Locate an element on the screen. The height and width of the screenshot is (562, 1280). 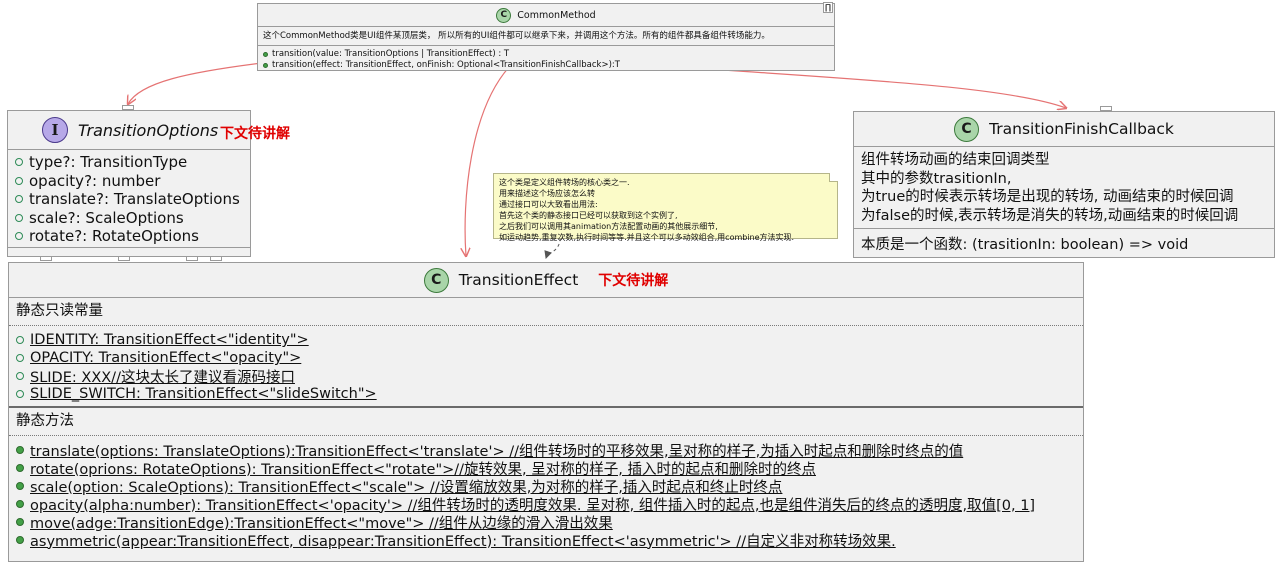
callback-essence: 本质是一个函数: (trasitionIn: boolean) => void is located at coordinates (1025, 245).